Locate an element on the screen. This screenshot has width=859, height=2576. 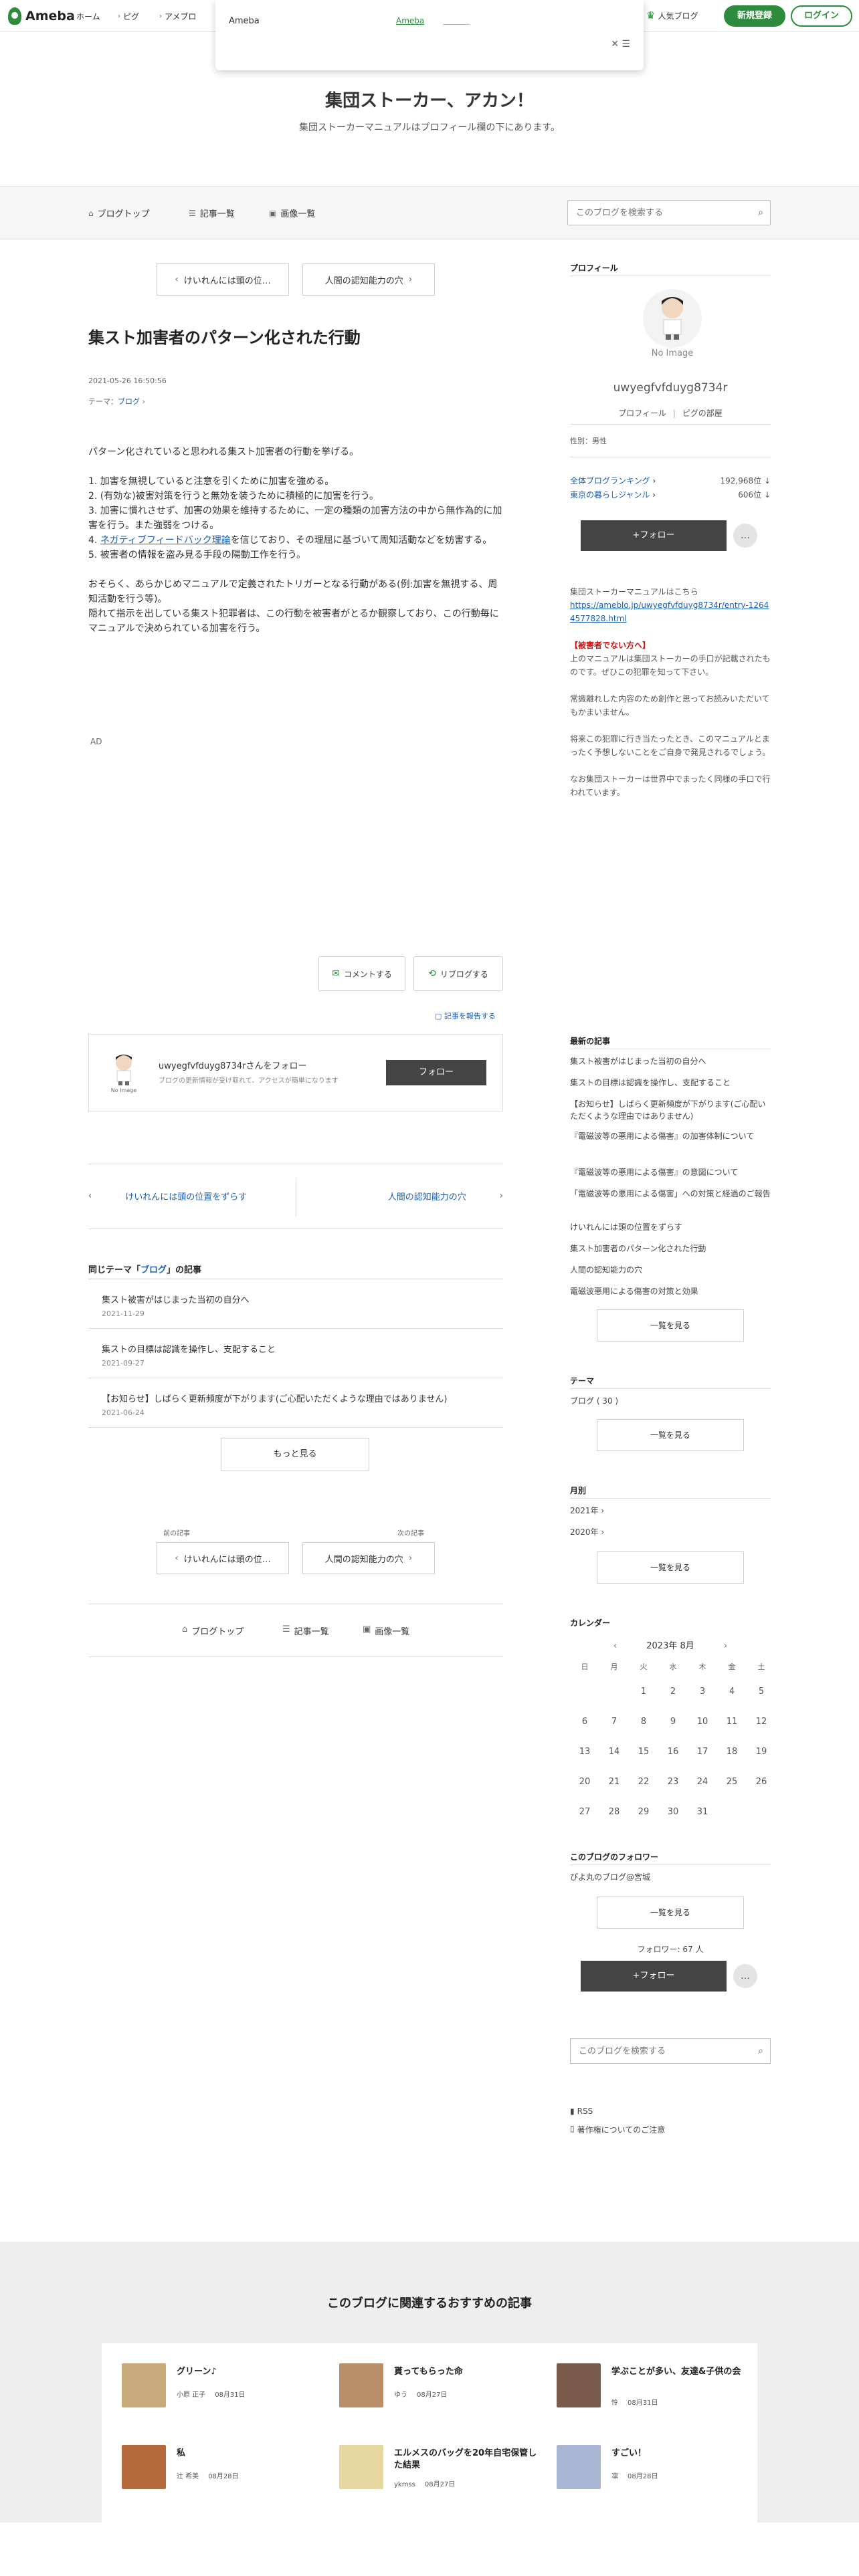
pager-next: 人間の認知能力の穴 › is located at coordinates (445, 1196).